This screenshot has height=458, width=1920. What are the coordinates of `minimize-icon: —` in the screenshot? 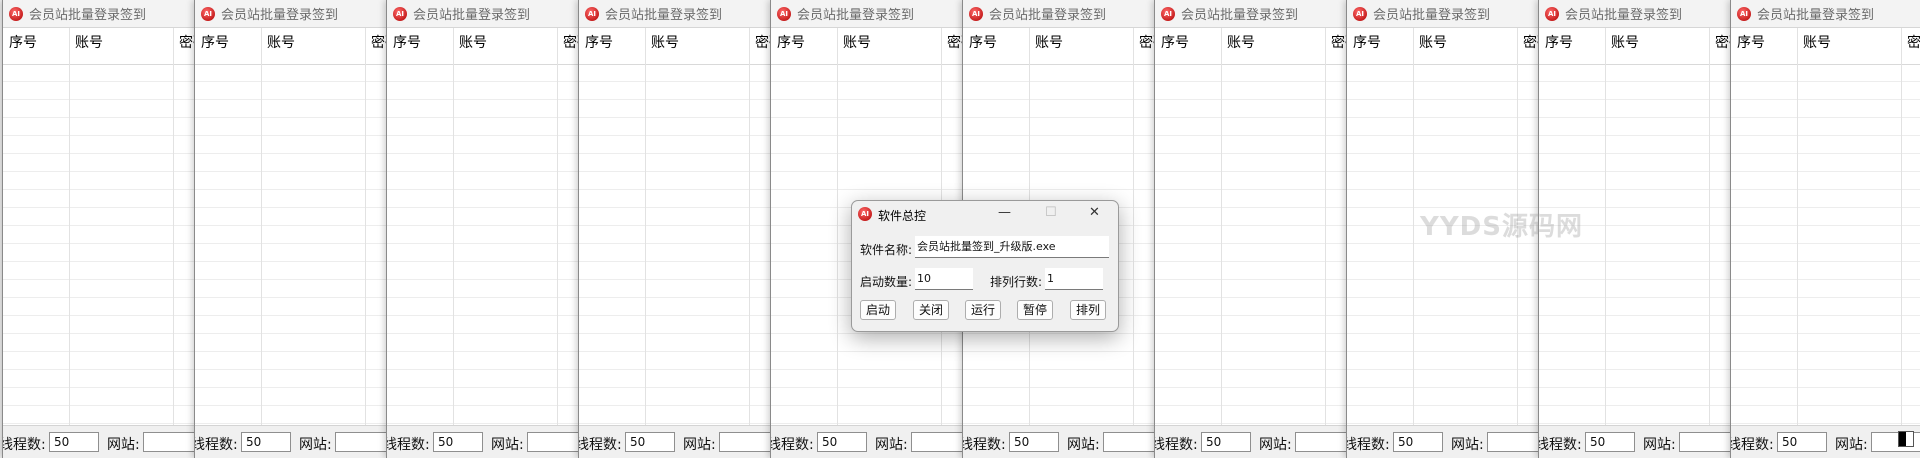 It's located at (1004, 212).